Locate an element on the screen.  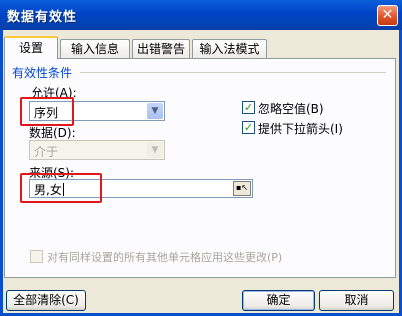
tab-settings: 设置 is located at coordinates (31, 47).